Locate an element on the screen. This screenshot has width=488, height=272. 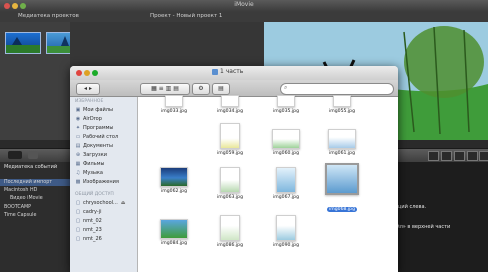
file-item: img090.jpg is located at coordinates (286, 231).